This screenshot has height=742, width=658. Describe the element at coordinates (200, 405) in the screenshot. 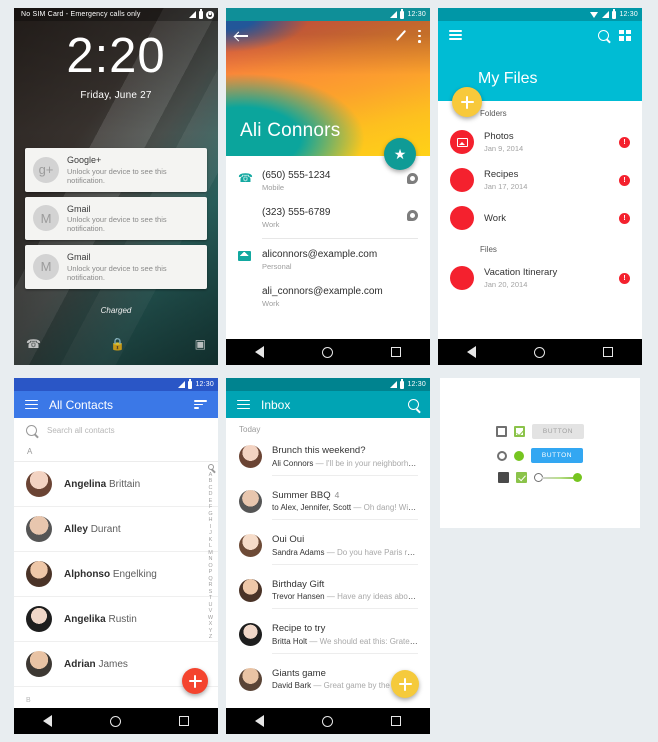

I see `sort-icon` at that location.